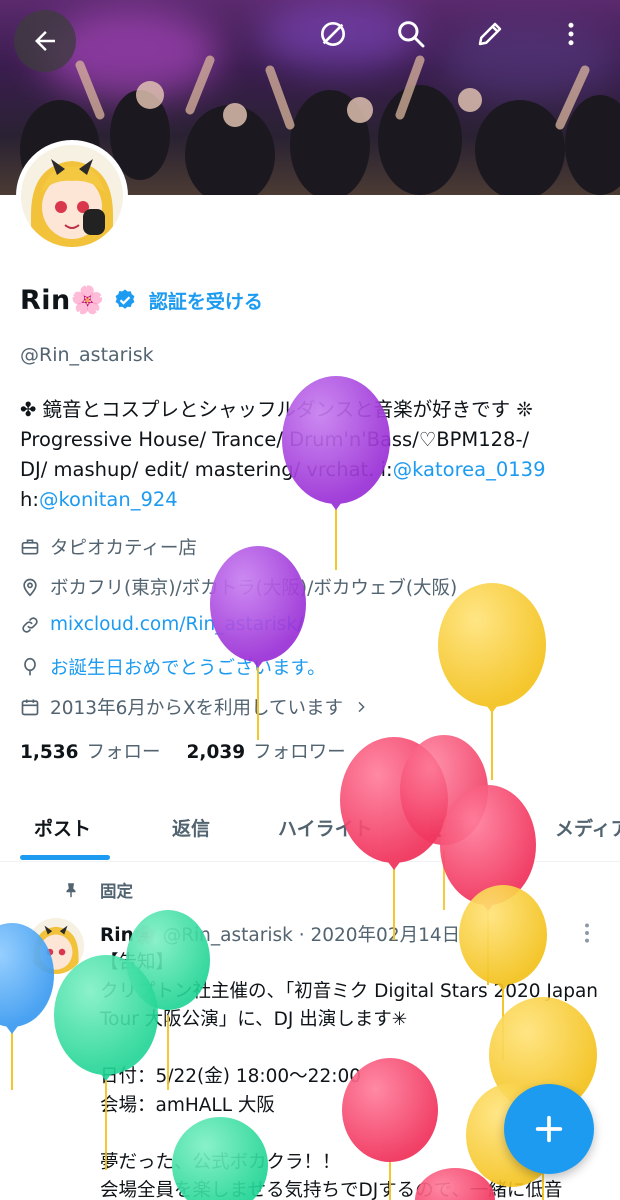  I want to click on back-button, so click(45, 41).